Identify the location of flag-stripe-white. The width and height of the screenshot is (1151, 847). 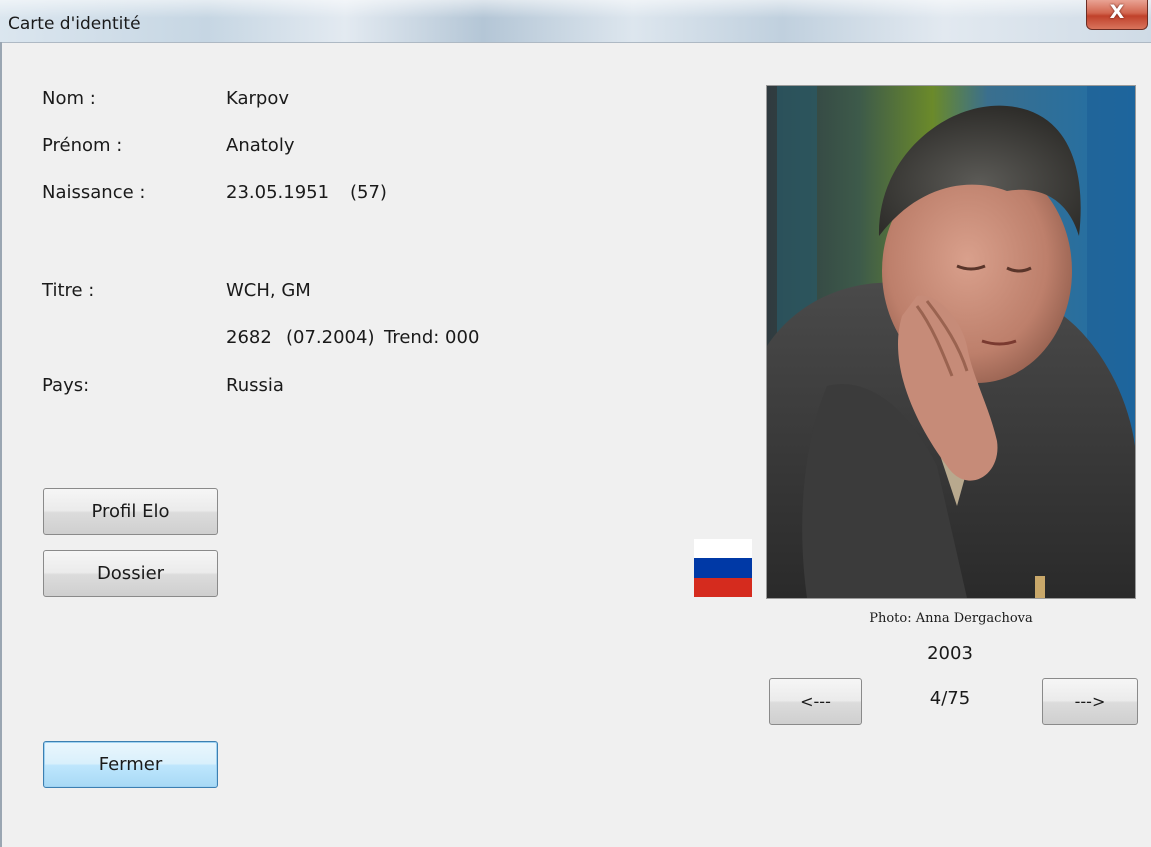
(723, 549).